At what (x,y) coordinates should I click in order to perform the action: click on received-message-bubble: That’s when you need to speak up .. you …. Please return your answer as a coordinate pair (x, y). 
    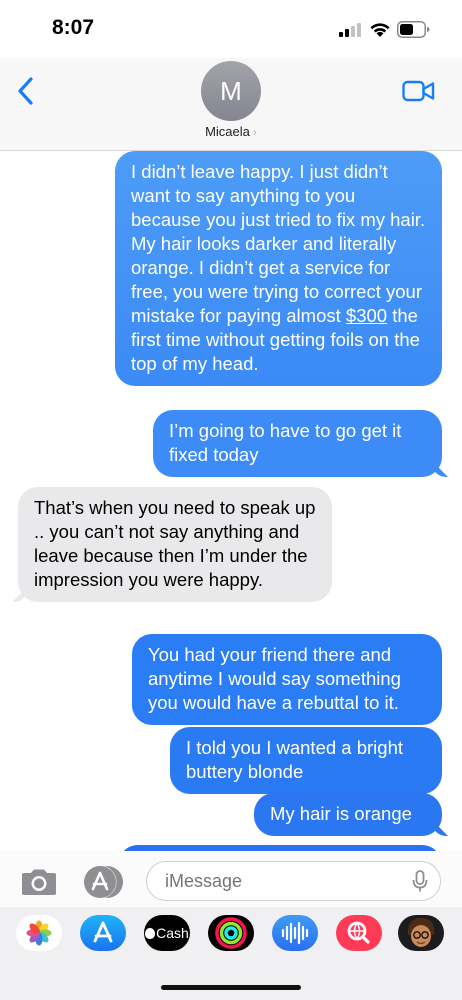
    Looking at the image, I should click on (175, 544).